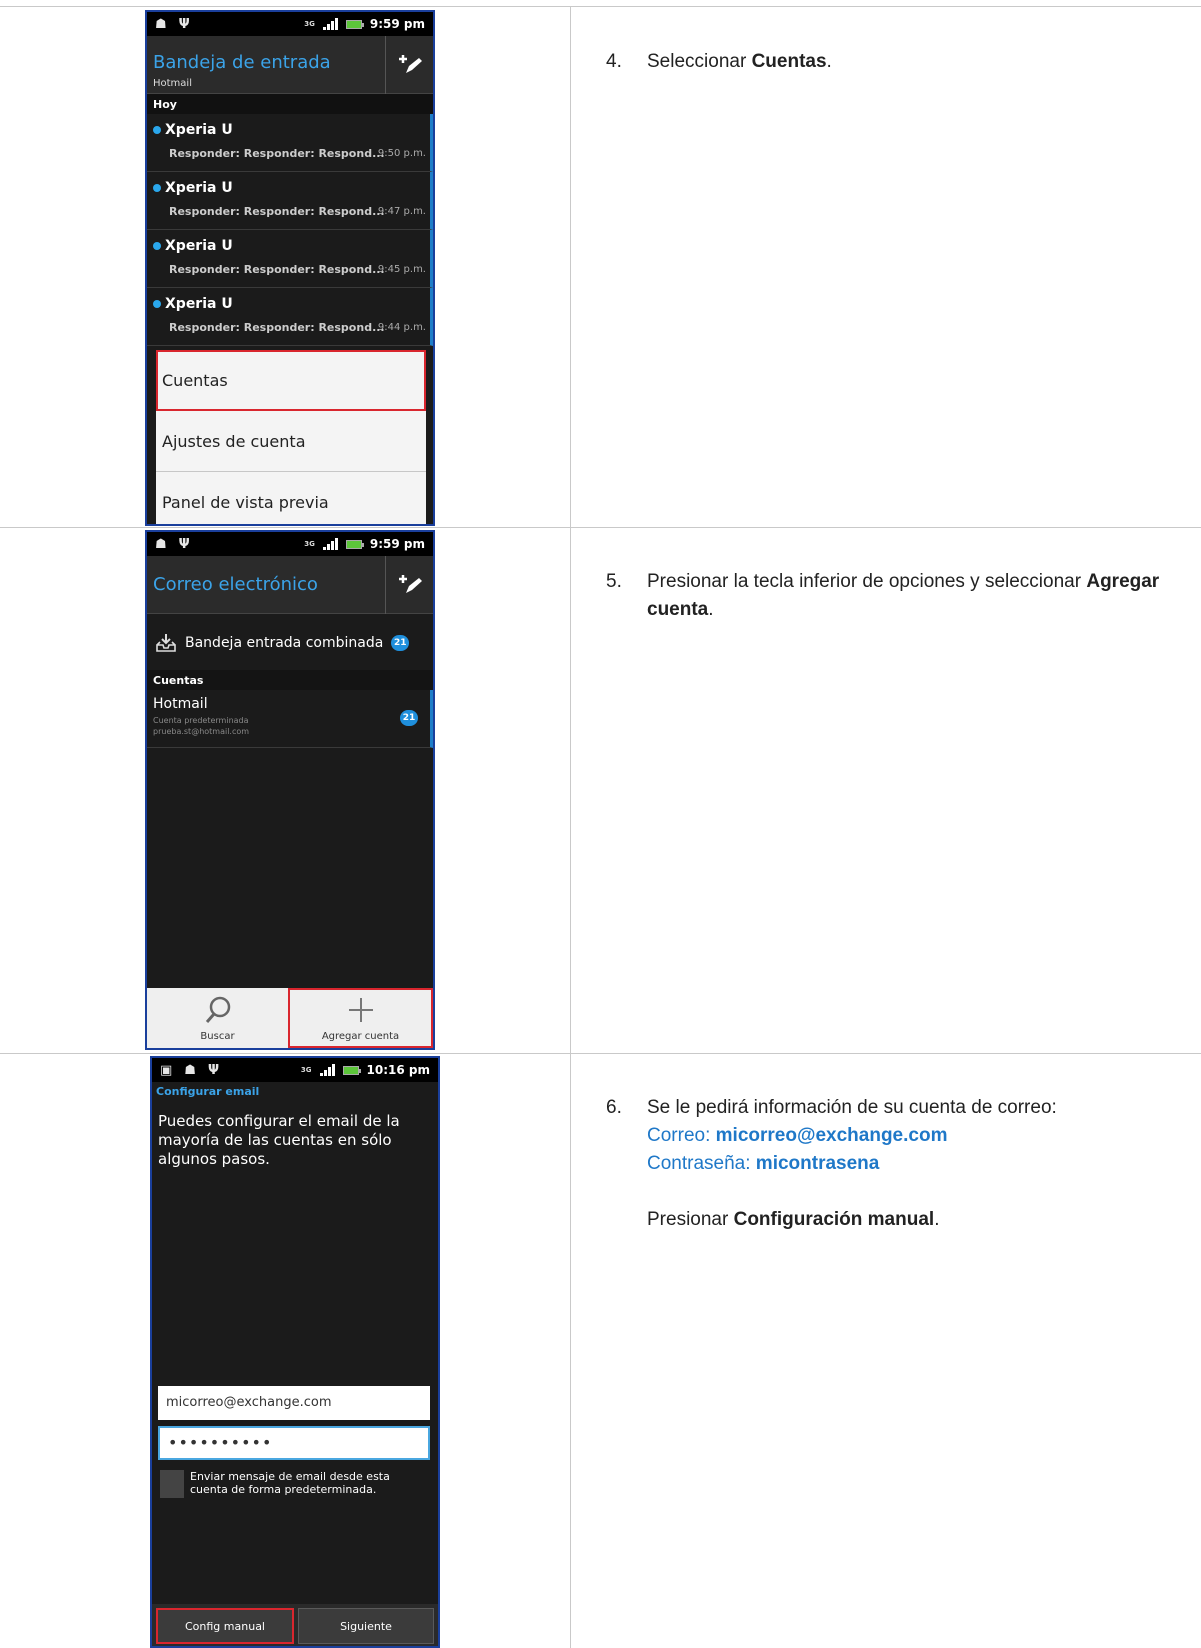 The height and width of the screenshot is (1648, 1201). Describe the element at coordinates (291, 380) in the screenshot. I see `menu-item-cuentas: Cuentas` at that location.